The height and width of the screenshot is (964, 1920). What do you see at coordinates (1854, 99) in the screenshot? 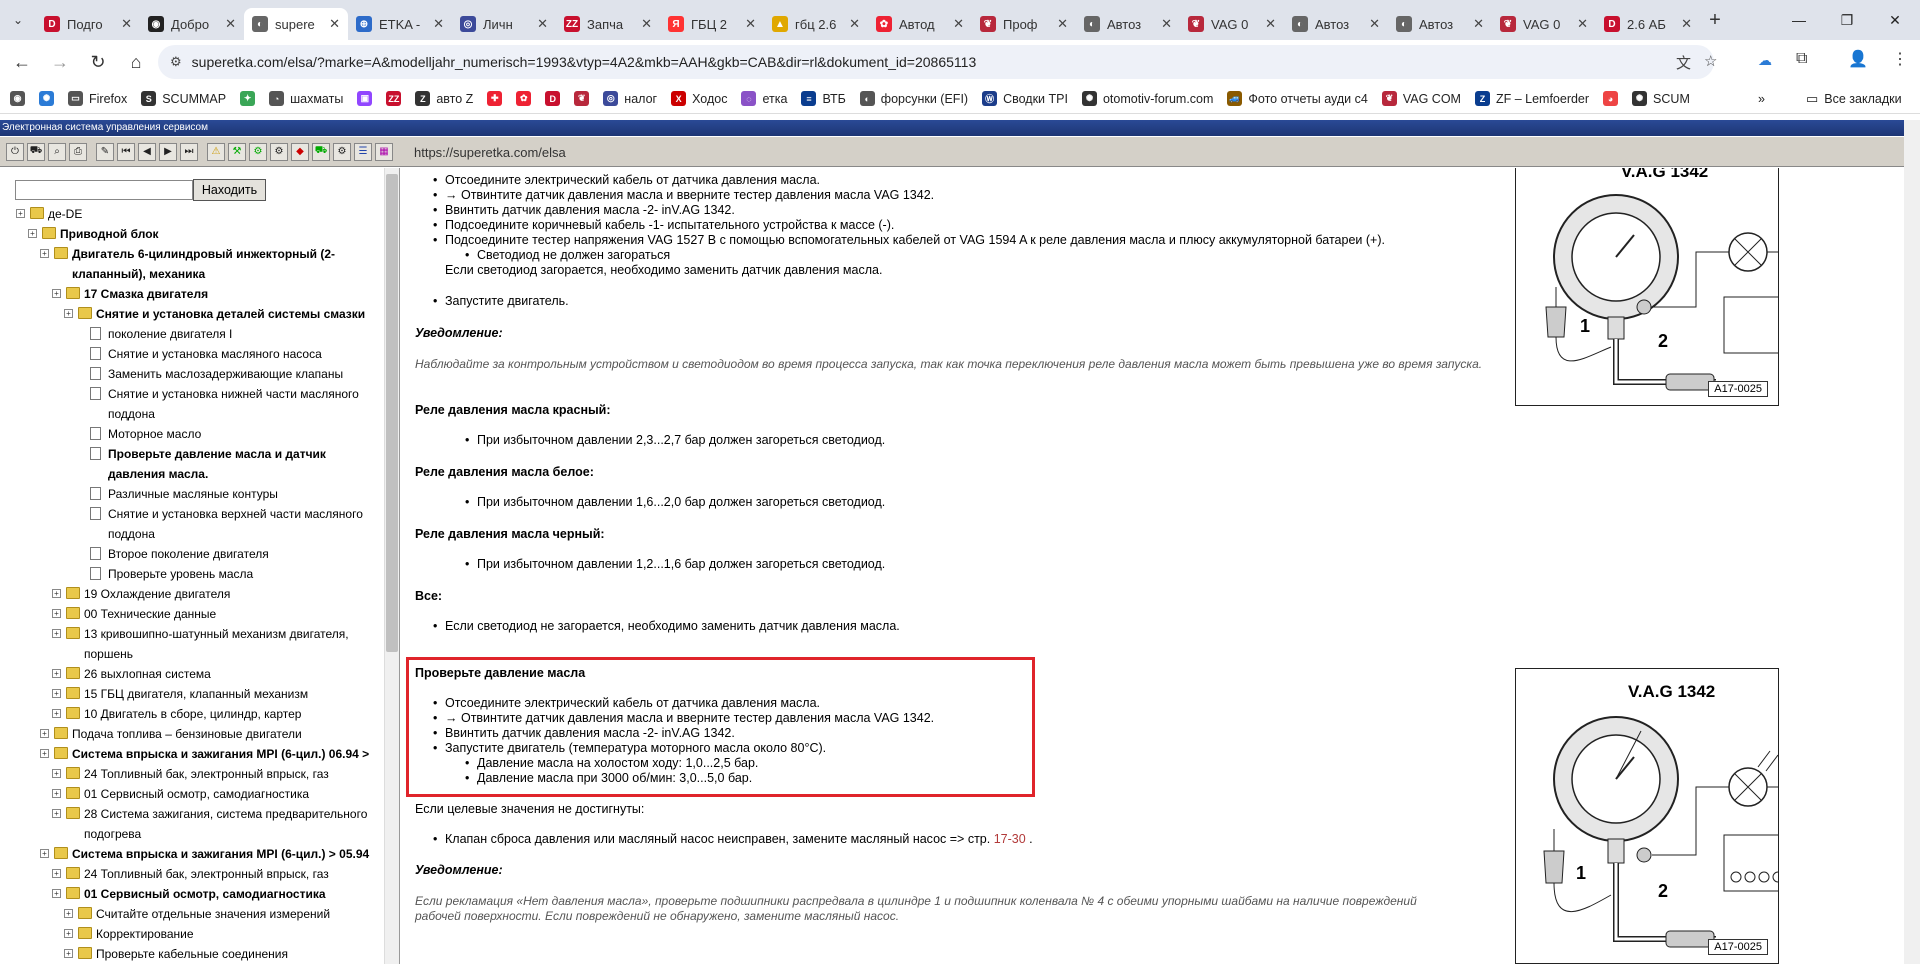
I see `all-bookmarks-button: ▭ Все закладки` at bounding box center [1854, 99].